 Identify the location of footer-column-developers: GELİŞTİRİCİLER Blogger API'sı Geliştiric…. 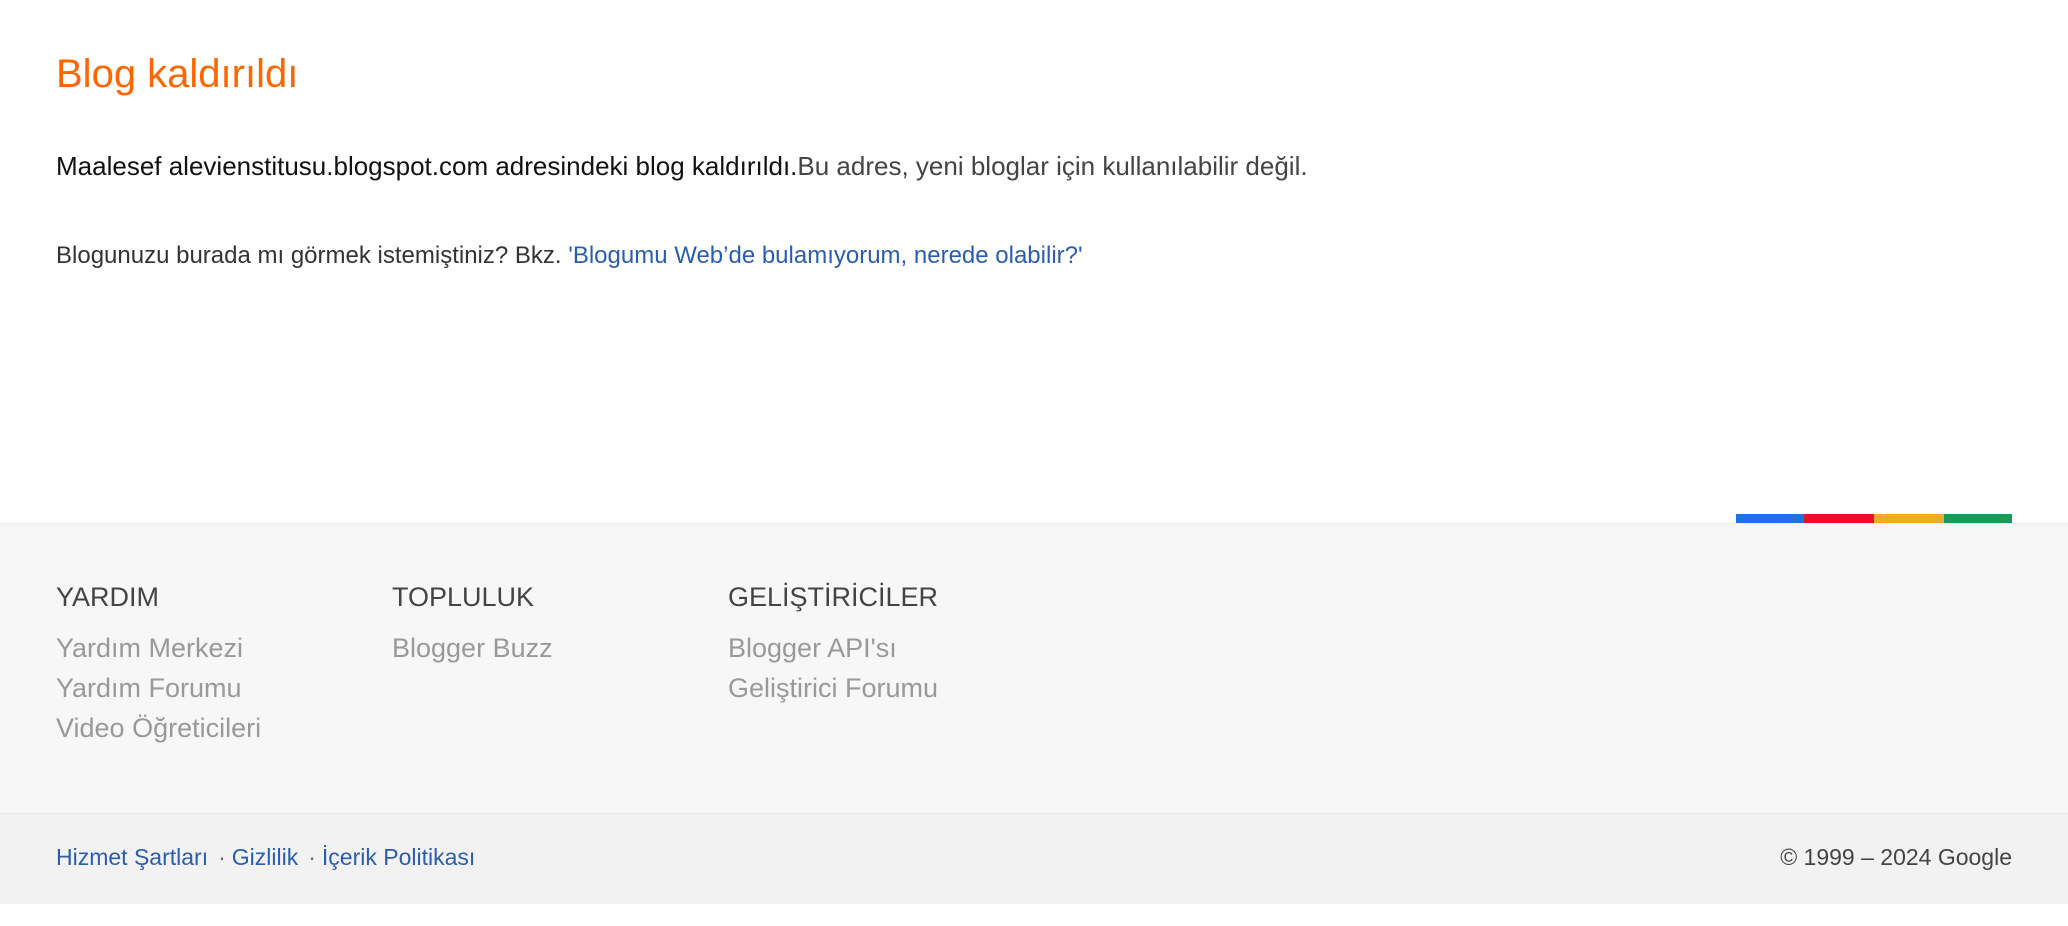
(833, 644).